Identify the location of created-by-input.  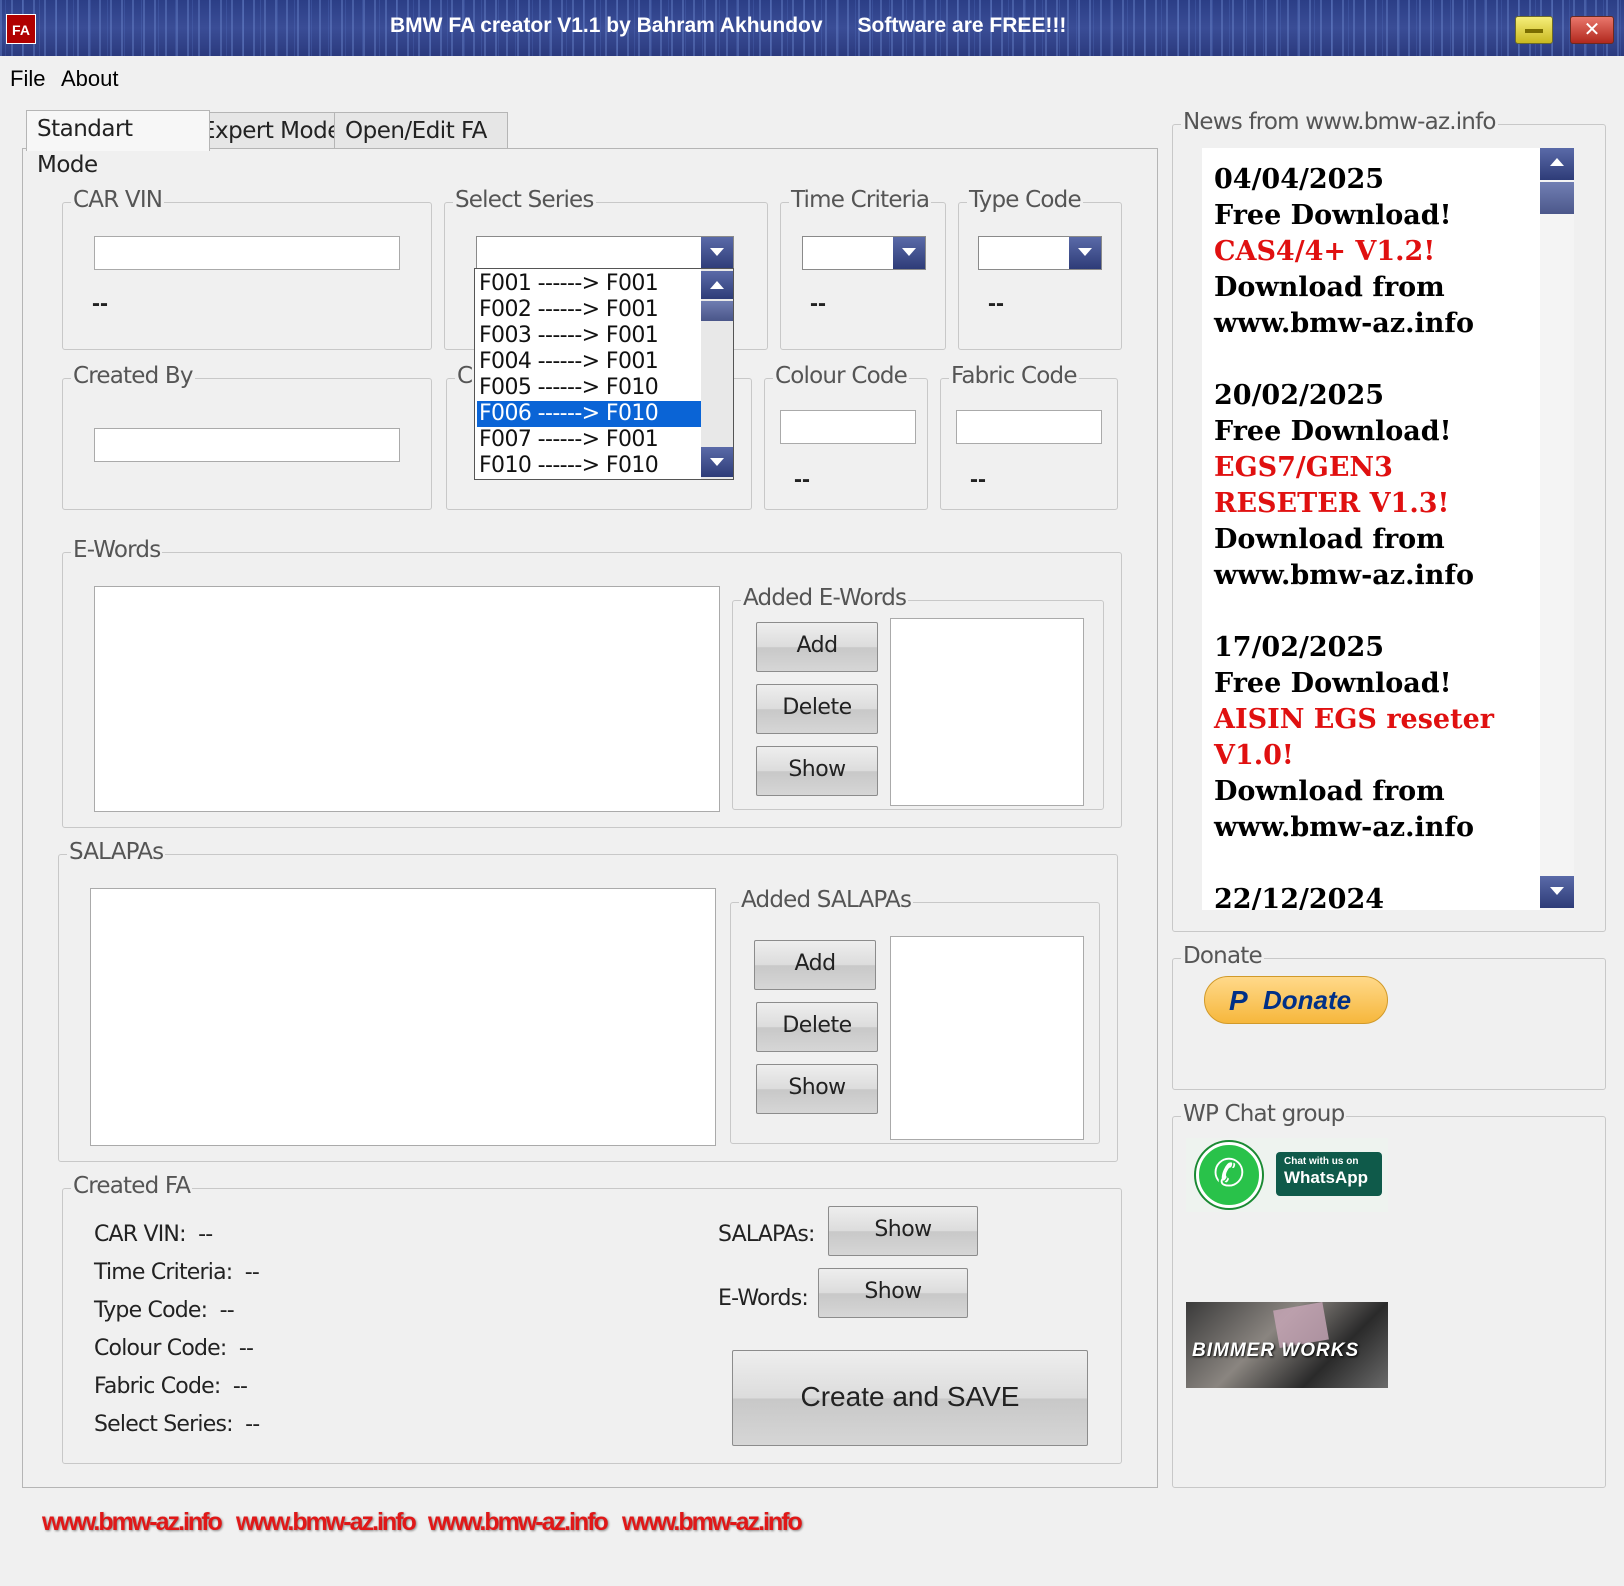
(247, 445).